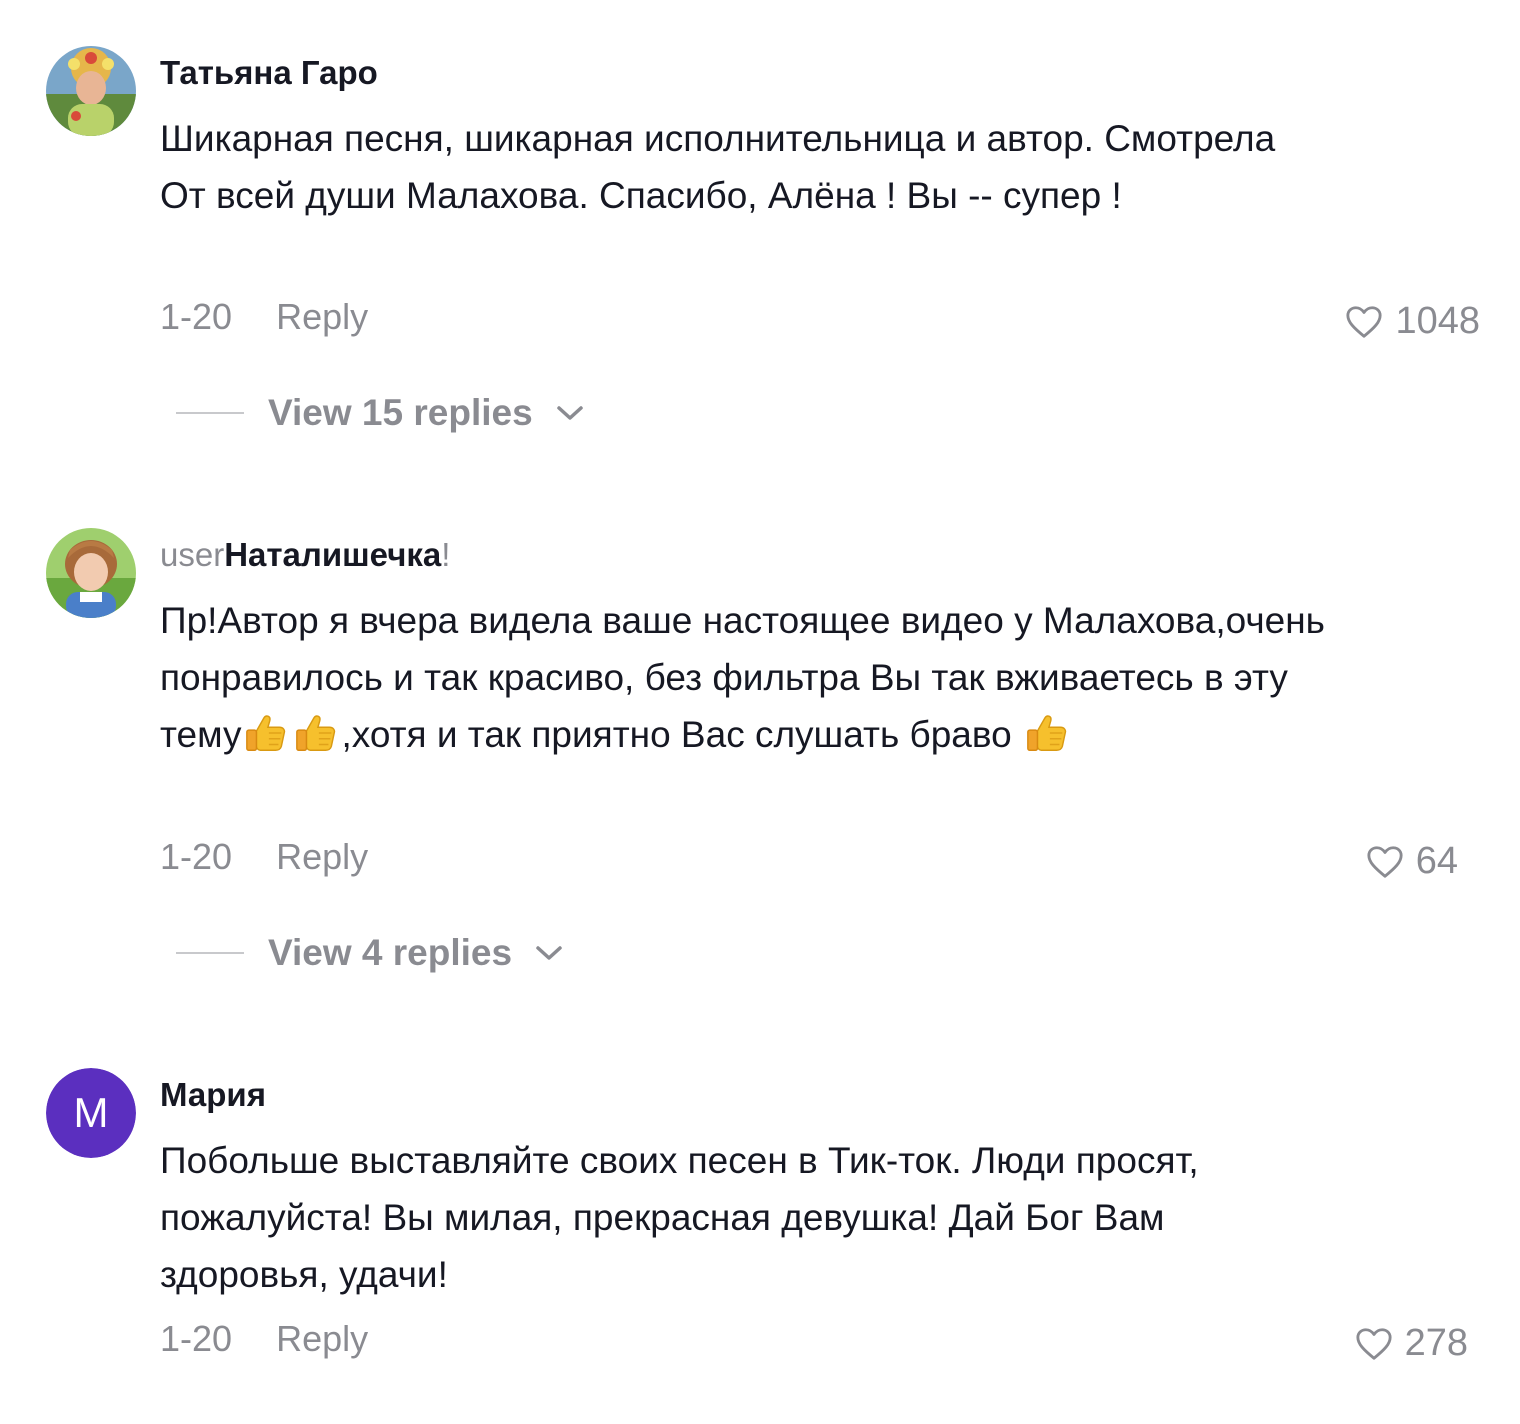 This screenshot has height=1424, width=1520. What do you see at coordinates (192, 554) in the screenshot?
I see `username-prefix: user` at bounding box center [192, 554].